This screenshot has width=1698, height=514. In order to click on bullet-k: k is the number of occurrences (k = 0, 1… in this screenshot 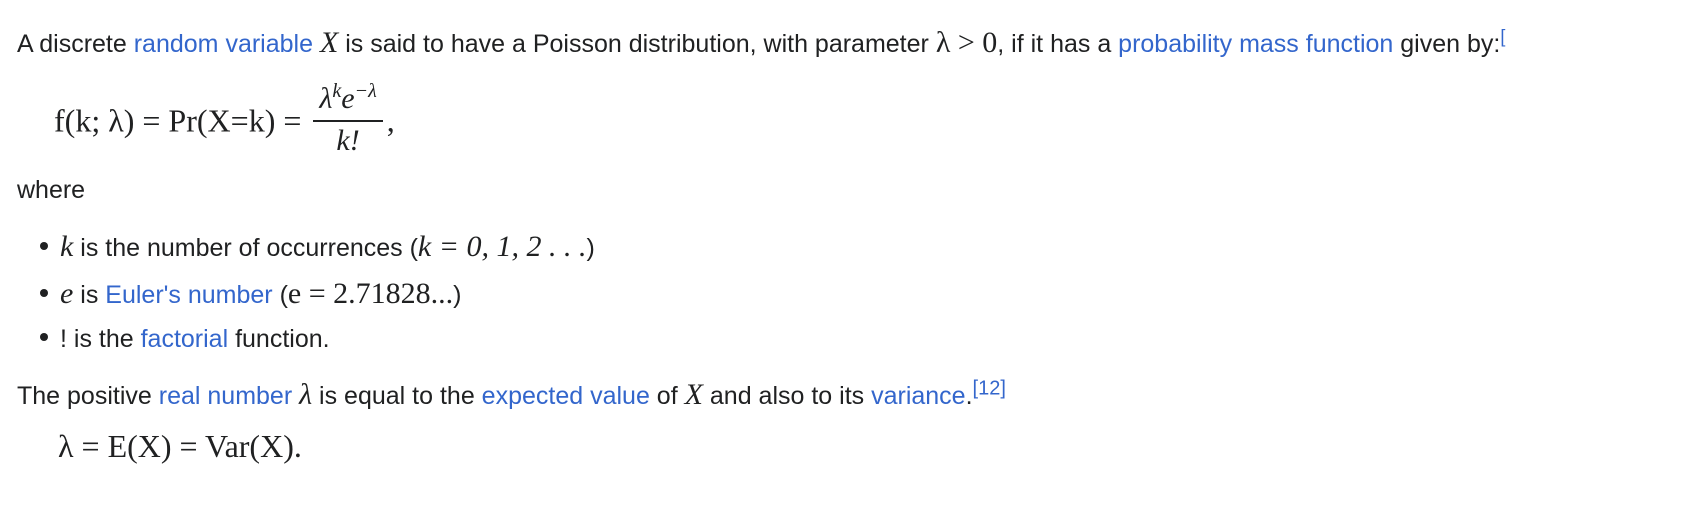, I will do `click(317, 247)`.